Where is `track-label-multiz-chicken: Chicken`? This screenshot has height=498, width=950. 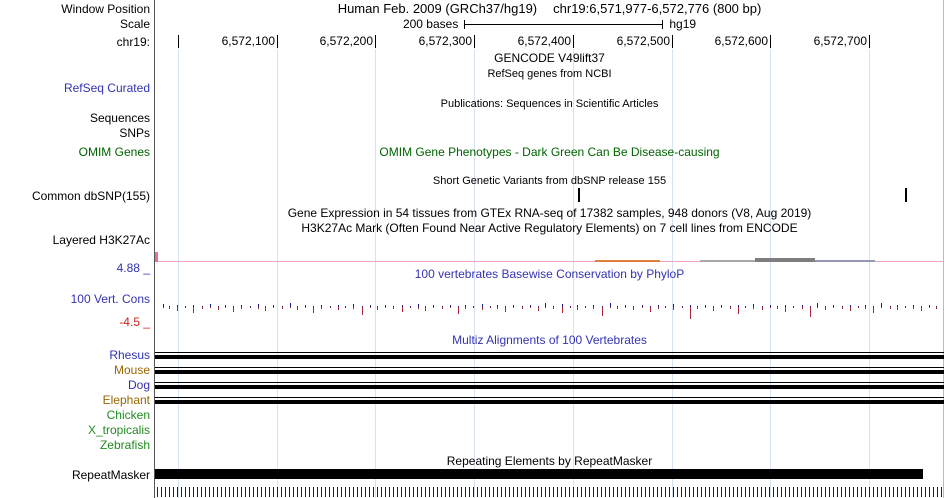
track-label-multiz-chicken: Chicken is located at coordinates (128, 415).